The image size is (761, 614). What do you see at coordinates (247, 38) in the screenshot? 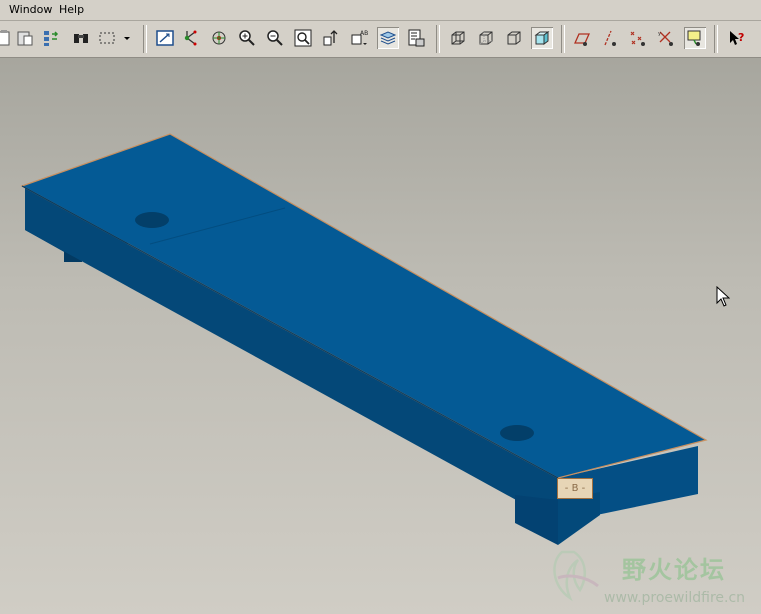
I see `zoom-in-icon` at bounding box center [247, 38].